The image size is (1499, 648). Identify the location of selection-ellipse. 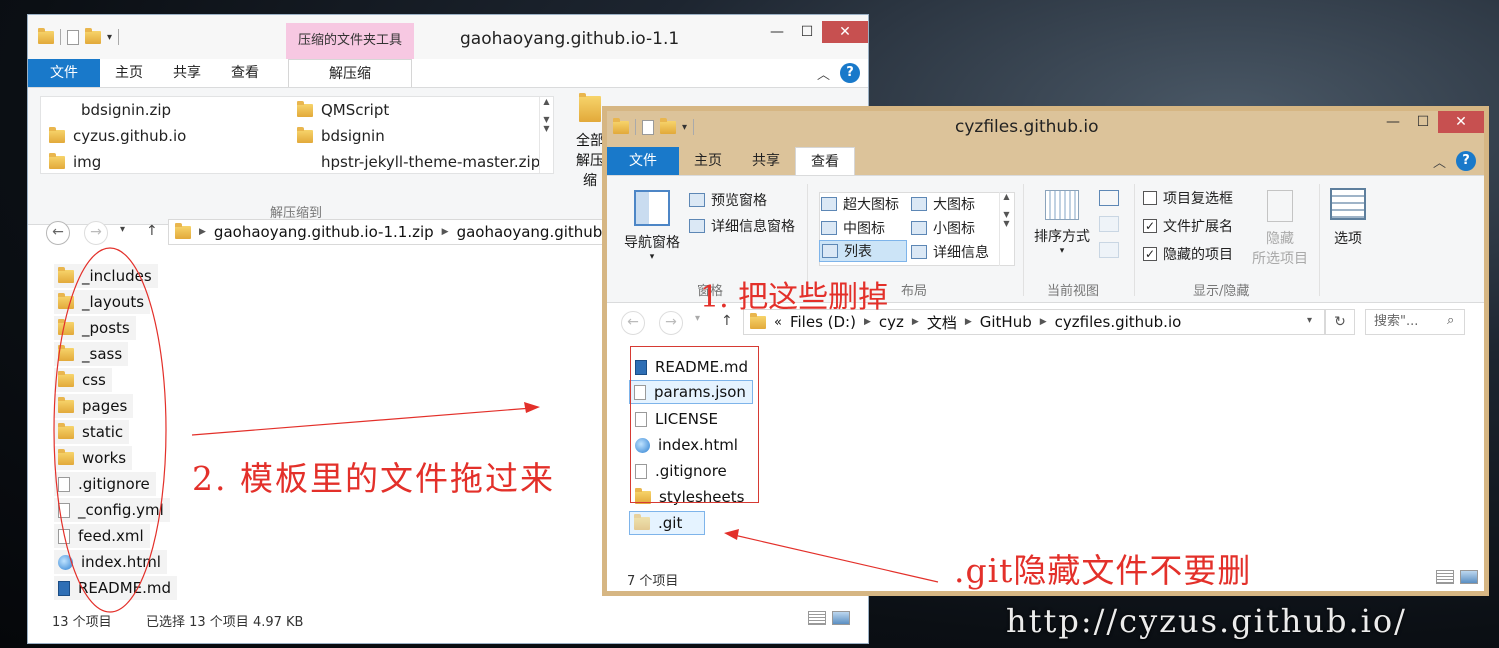
(110, 430).